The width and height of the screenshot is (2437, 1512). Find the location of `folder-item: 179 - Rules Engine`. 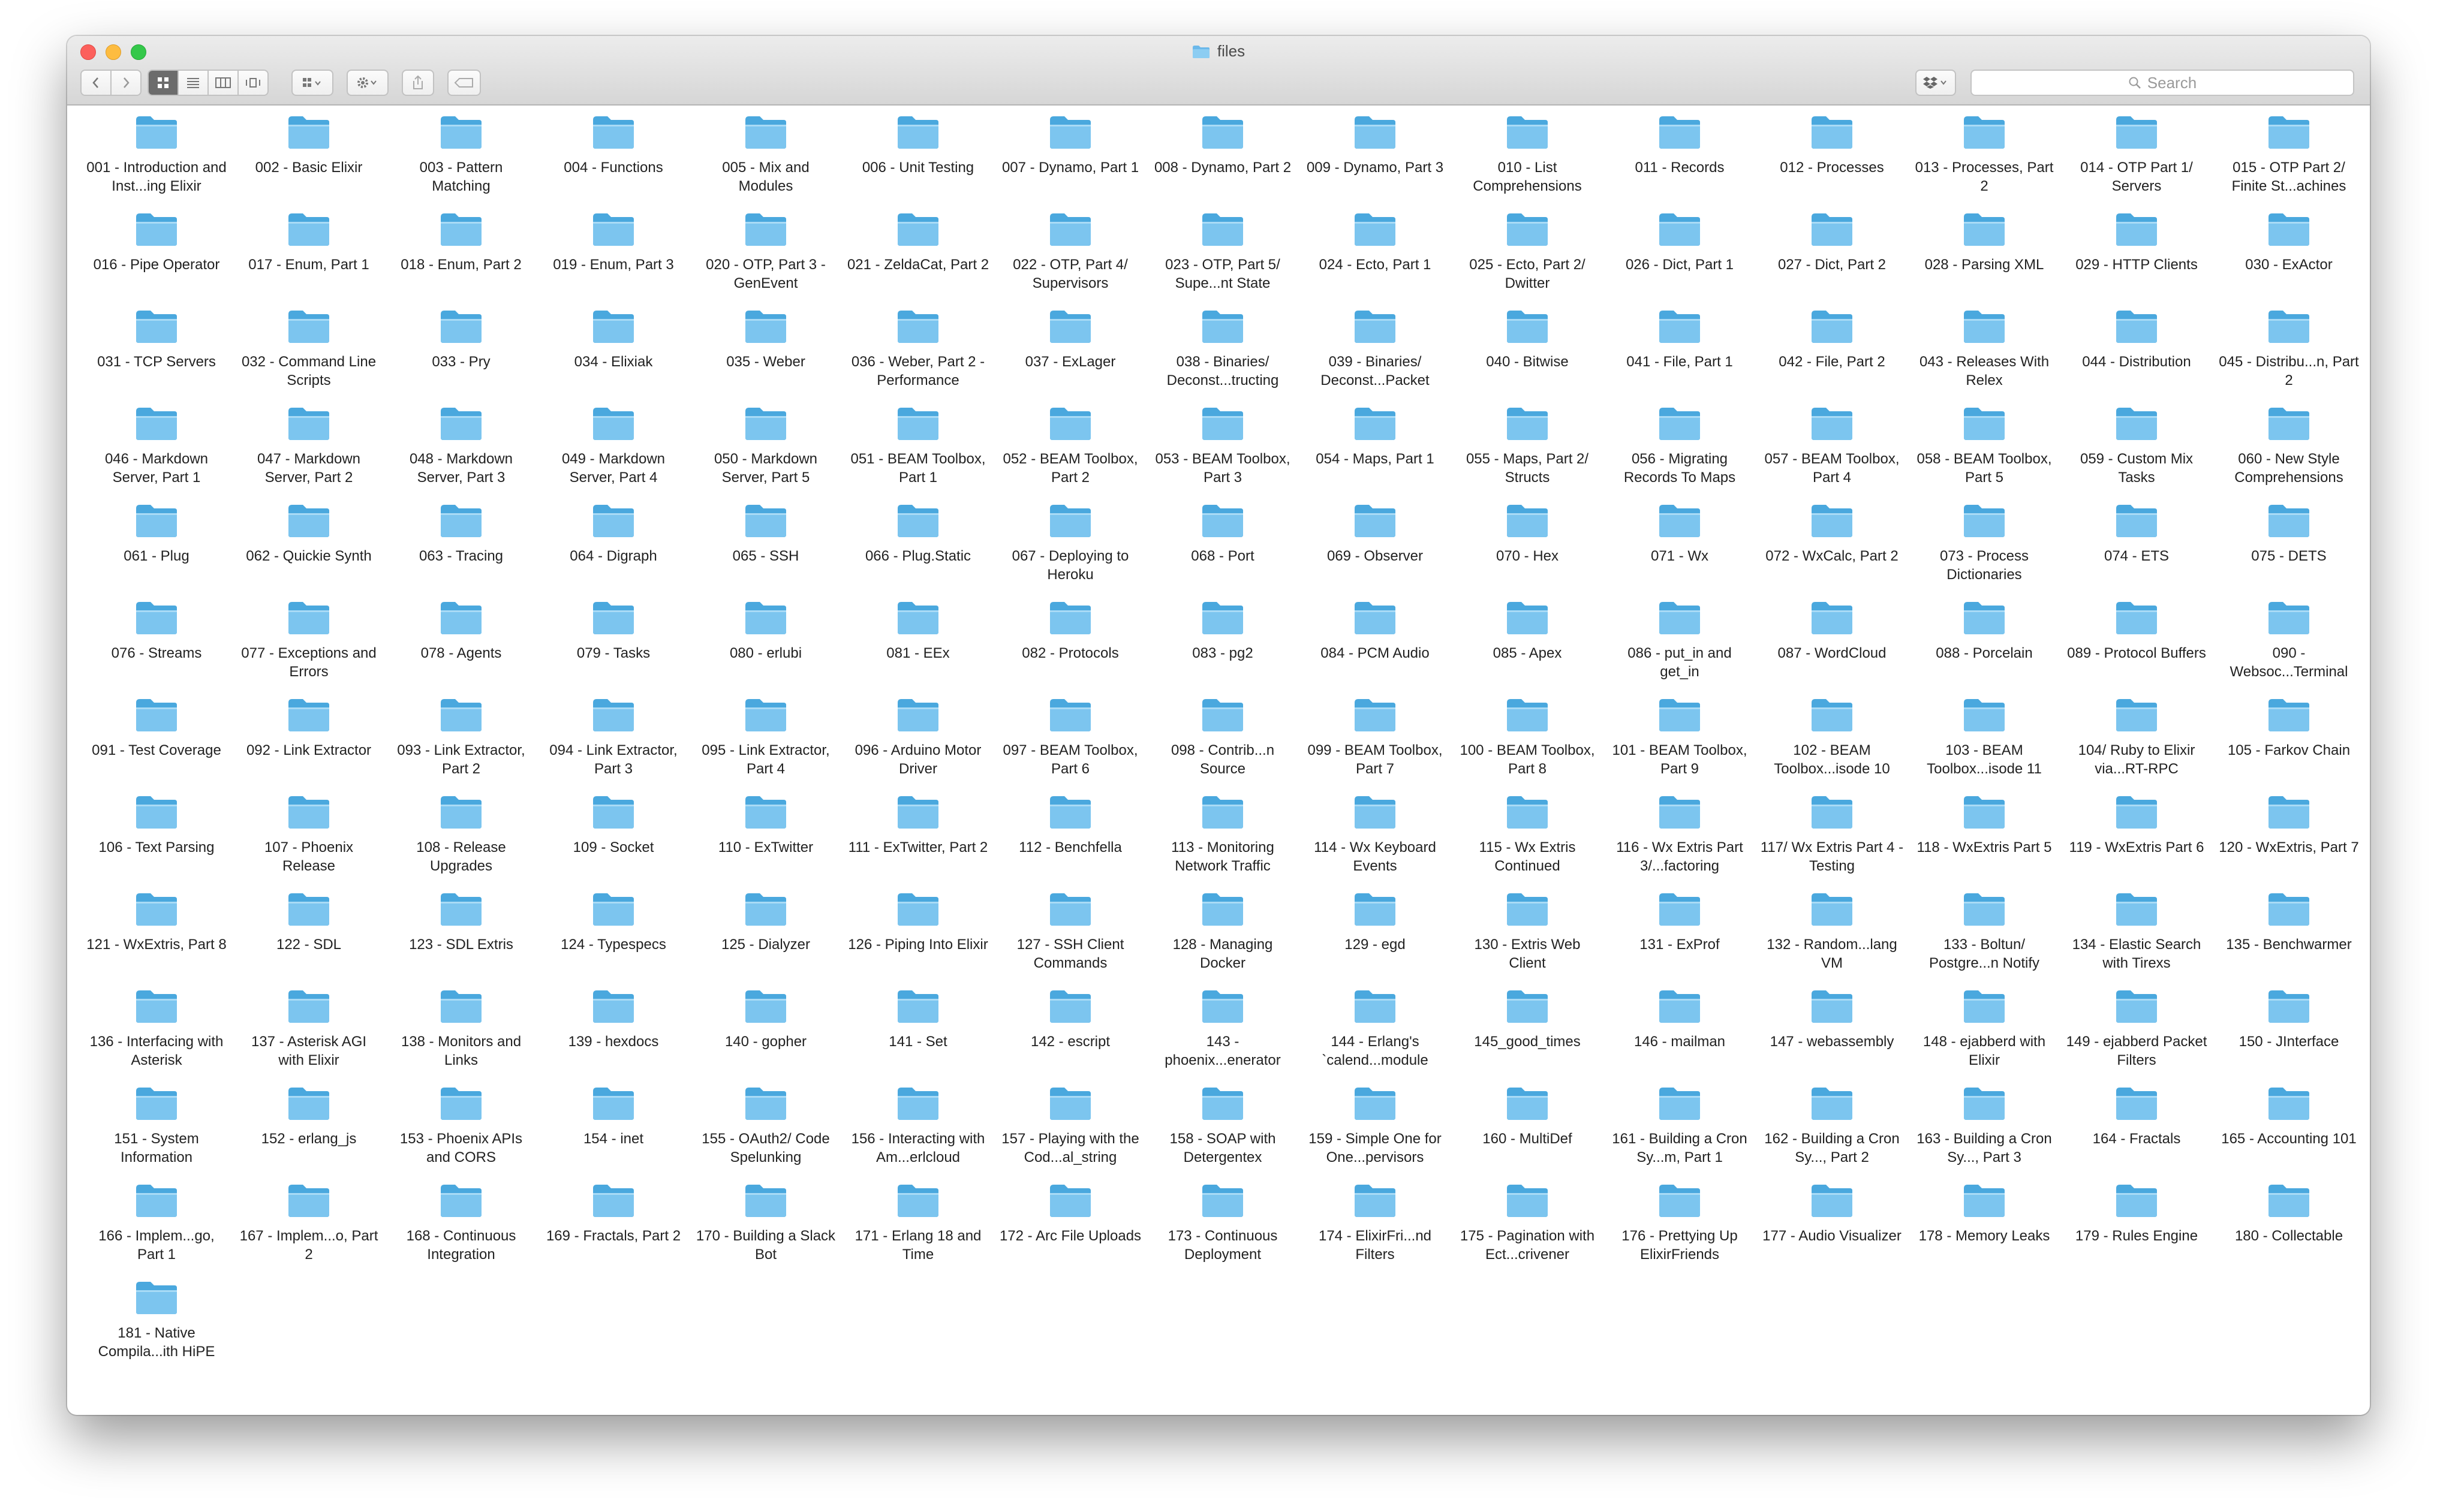

folder-item: 179 - Rules Engine is located at coordinates (2136, 1230).